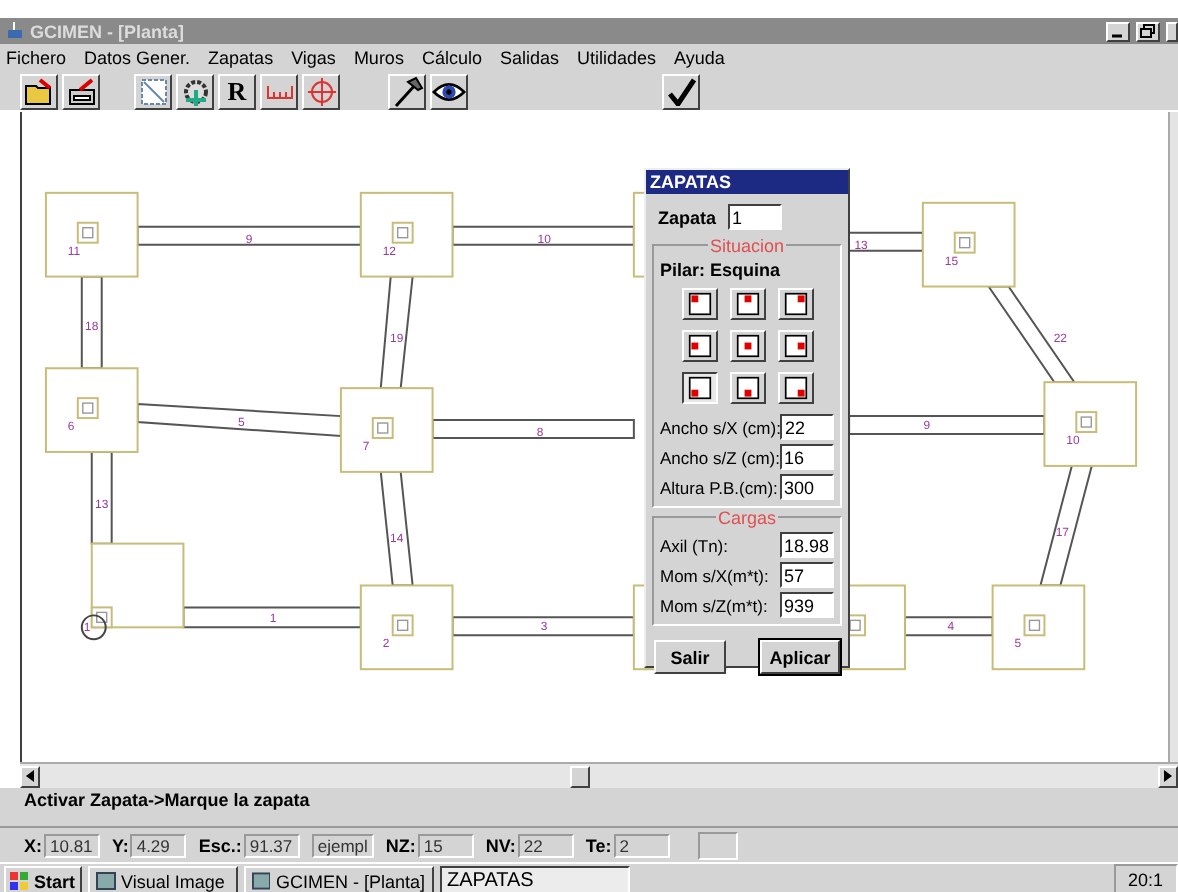 This screenshot has width=1178, height=892. I want to click on field-label: Ancho s/Z (cm):, so click(720, 457).